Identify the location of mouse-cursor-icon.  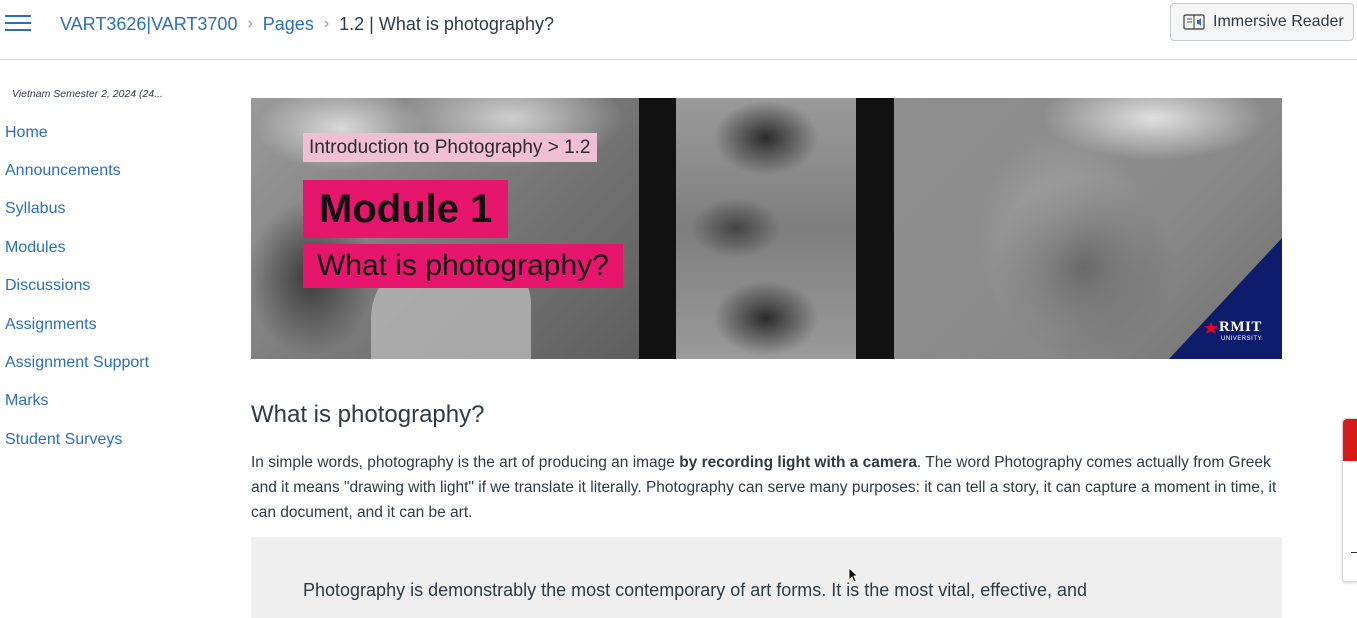
(853, 575).